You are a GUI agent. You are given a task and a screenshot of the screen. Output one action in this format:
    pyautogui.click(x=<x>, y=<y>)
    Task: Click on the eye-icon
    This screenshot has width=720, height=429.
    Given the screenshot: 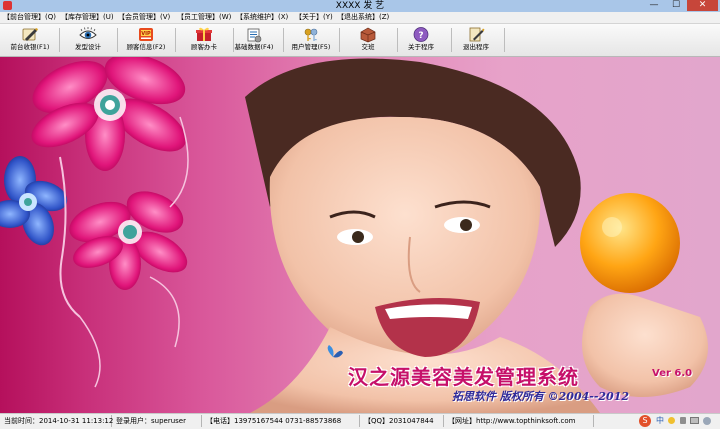 What is the action you would take?
    pyautogui.click(x=88, y=33)
    